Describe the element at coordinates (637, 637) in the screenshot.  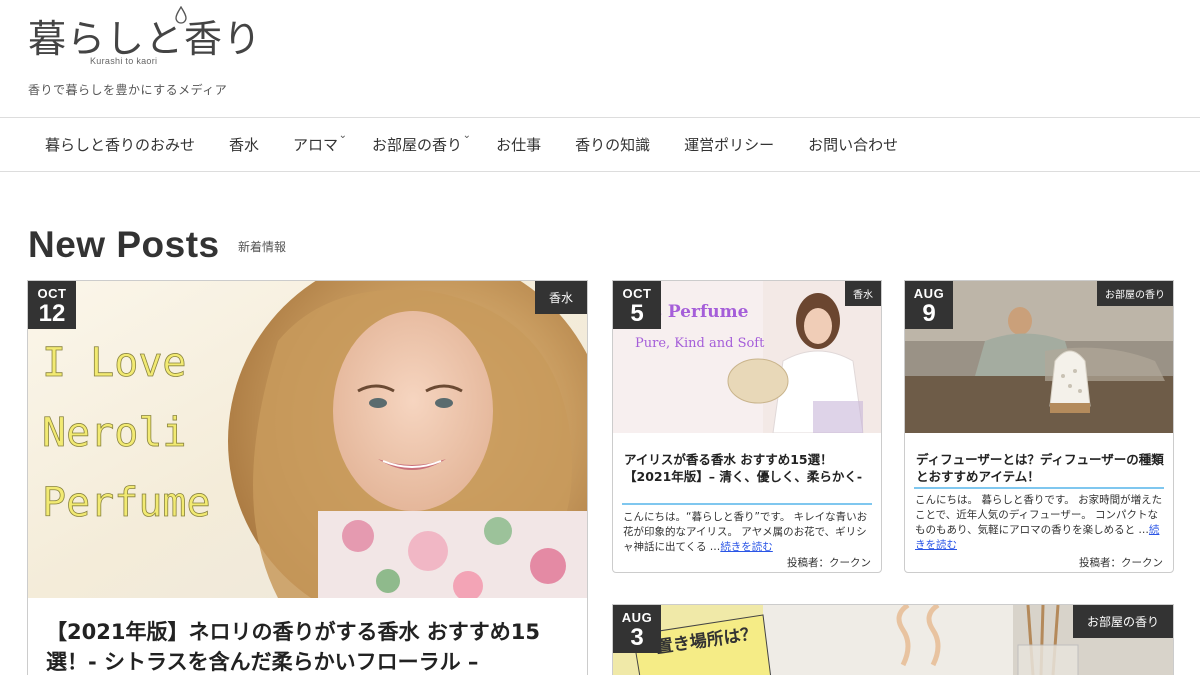
I see `post-day: 3` at that location.